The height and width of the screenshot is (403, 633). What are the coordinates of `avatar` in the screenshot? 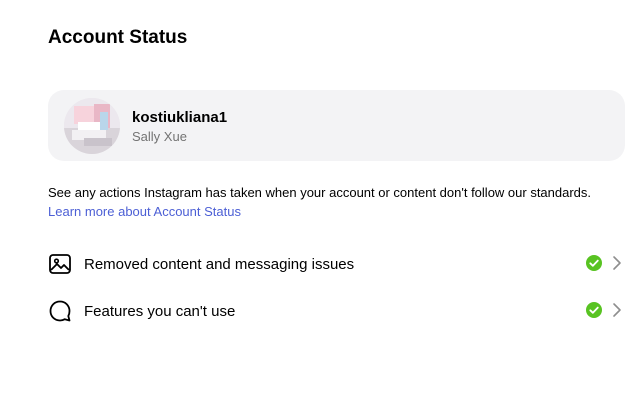 It's located at (92, 126).